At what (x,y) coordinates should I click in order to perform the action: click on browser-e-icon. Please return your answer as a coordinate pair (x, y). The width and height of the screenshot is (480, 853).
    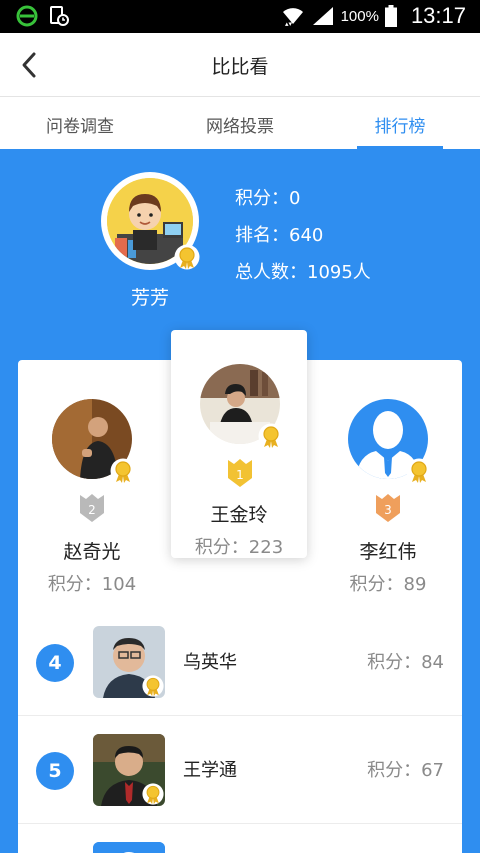
    Looking at the image, I should click on (27, 16).